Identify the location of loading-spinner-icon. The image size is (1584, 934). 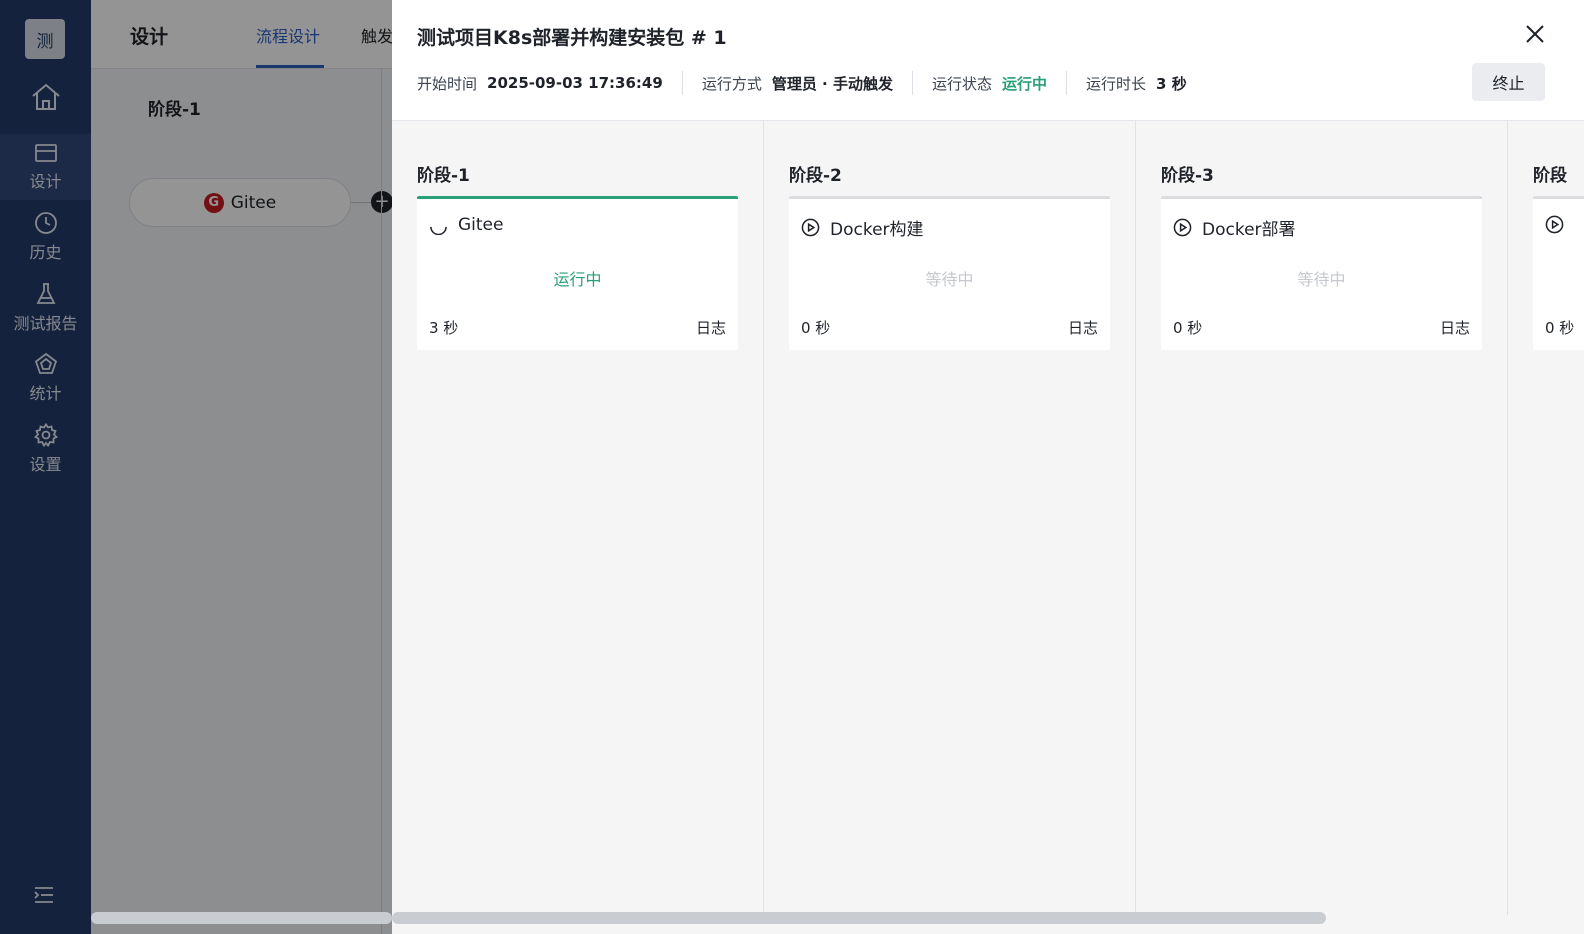
(438, 225).